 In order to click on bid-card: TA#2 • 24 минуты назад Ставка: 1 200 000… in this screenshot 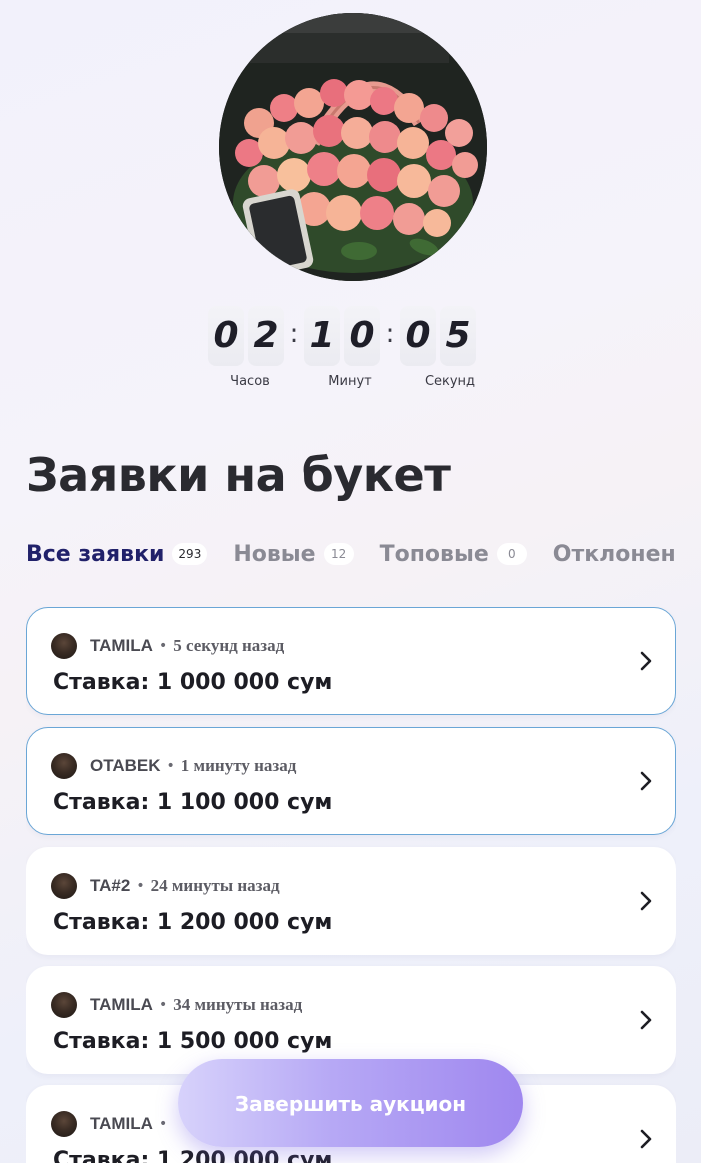, I will do `click(351, 901)`.